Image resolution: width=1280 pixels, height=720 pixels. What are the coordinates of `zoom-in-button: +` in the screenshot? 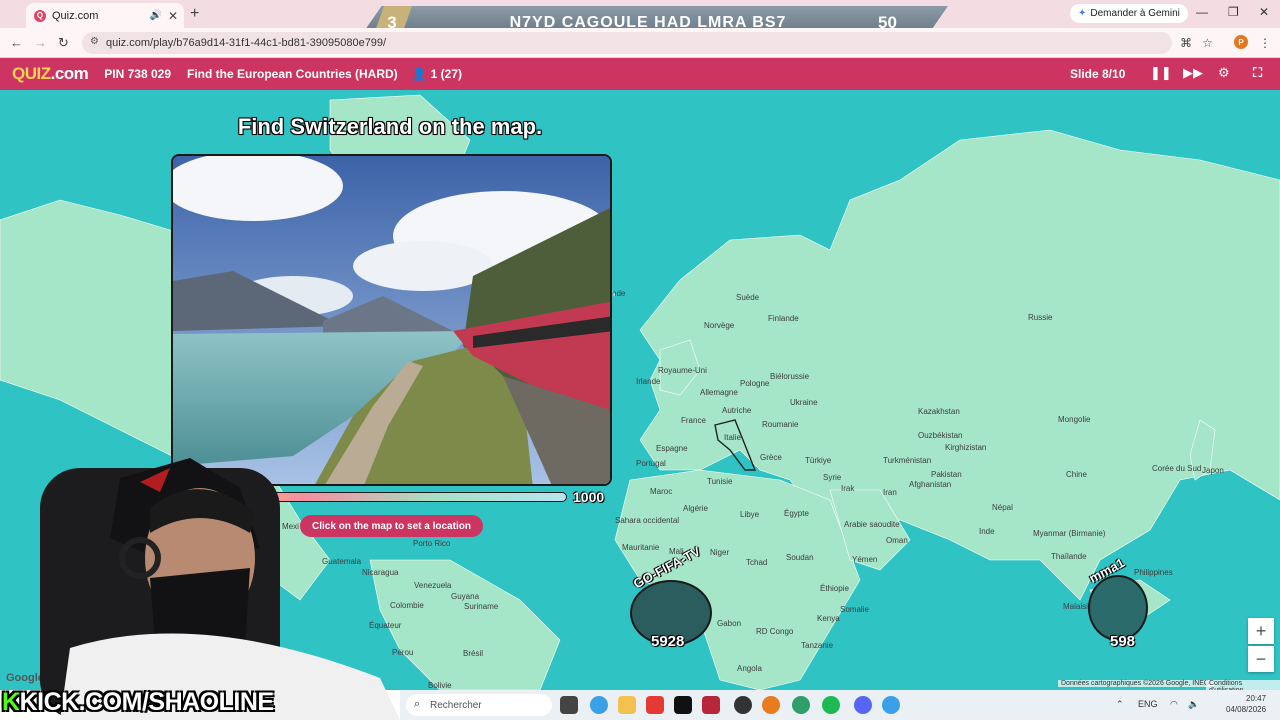 It's located at (1261, 631).